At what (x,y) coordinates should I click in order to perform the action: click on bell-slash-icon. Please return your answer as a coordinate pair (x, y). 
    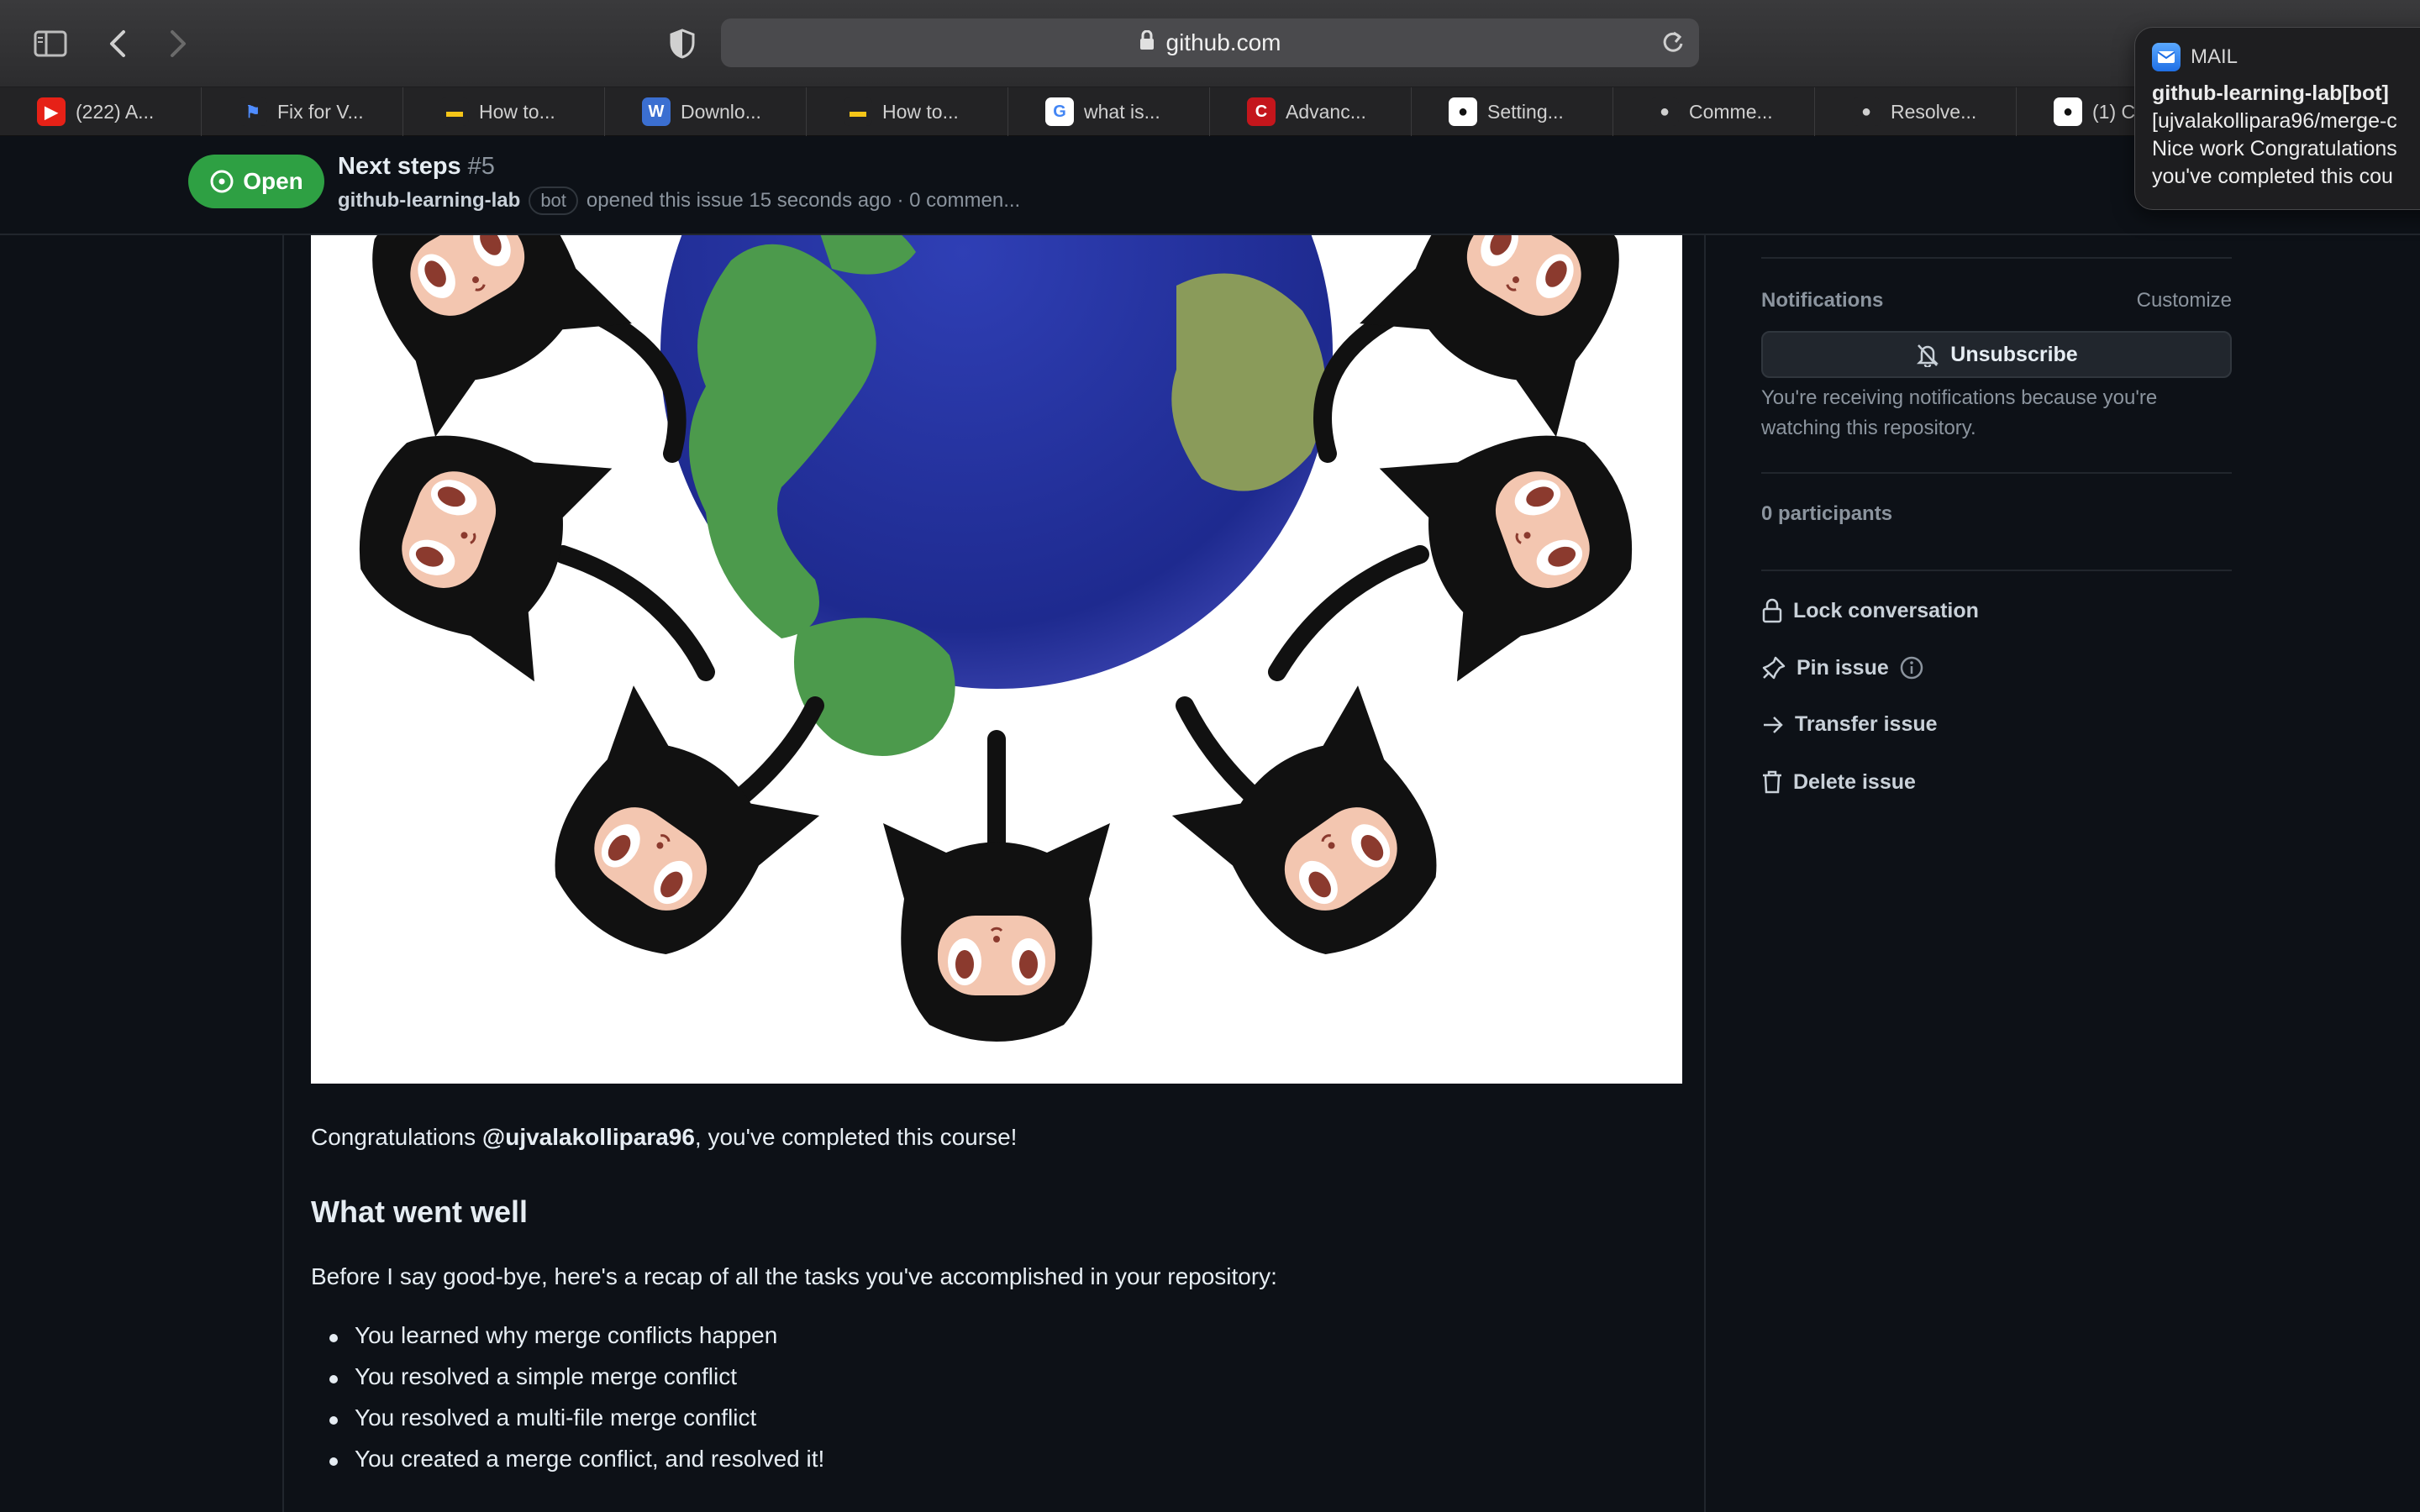
    Looking at the image, I should click on (1928, 355).